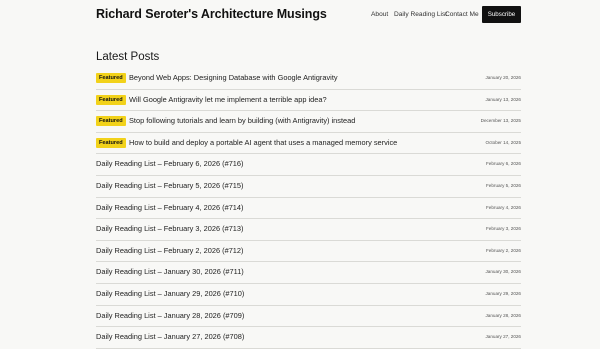 The height and width of the screenshot is (349, 600). Describe the element at coordinates (503, 142) in the screenshot. I see `post-date: October 14, 2025` at that location.